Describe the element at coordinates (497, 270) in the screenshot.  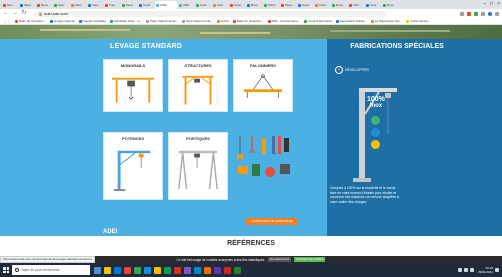
I see `notification-icon` at that location.